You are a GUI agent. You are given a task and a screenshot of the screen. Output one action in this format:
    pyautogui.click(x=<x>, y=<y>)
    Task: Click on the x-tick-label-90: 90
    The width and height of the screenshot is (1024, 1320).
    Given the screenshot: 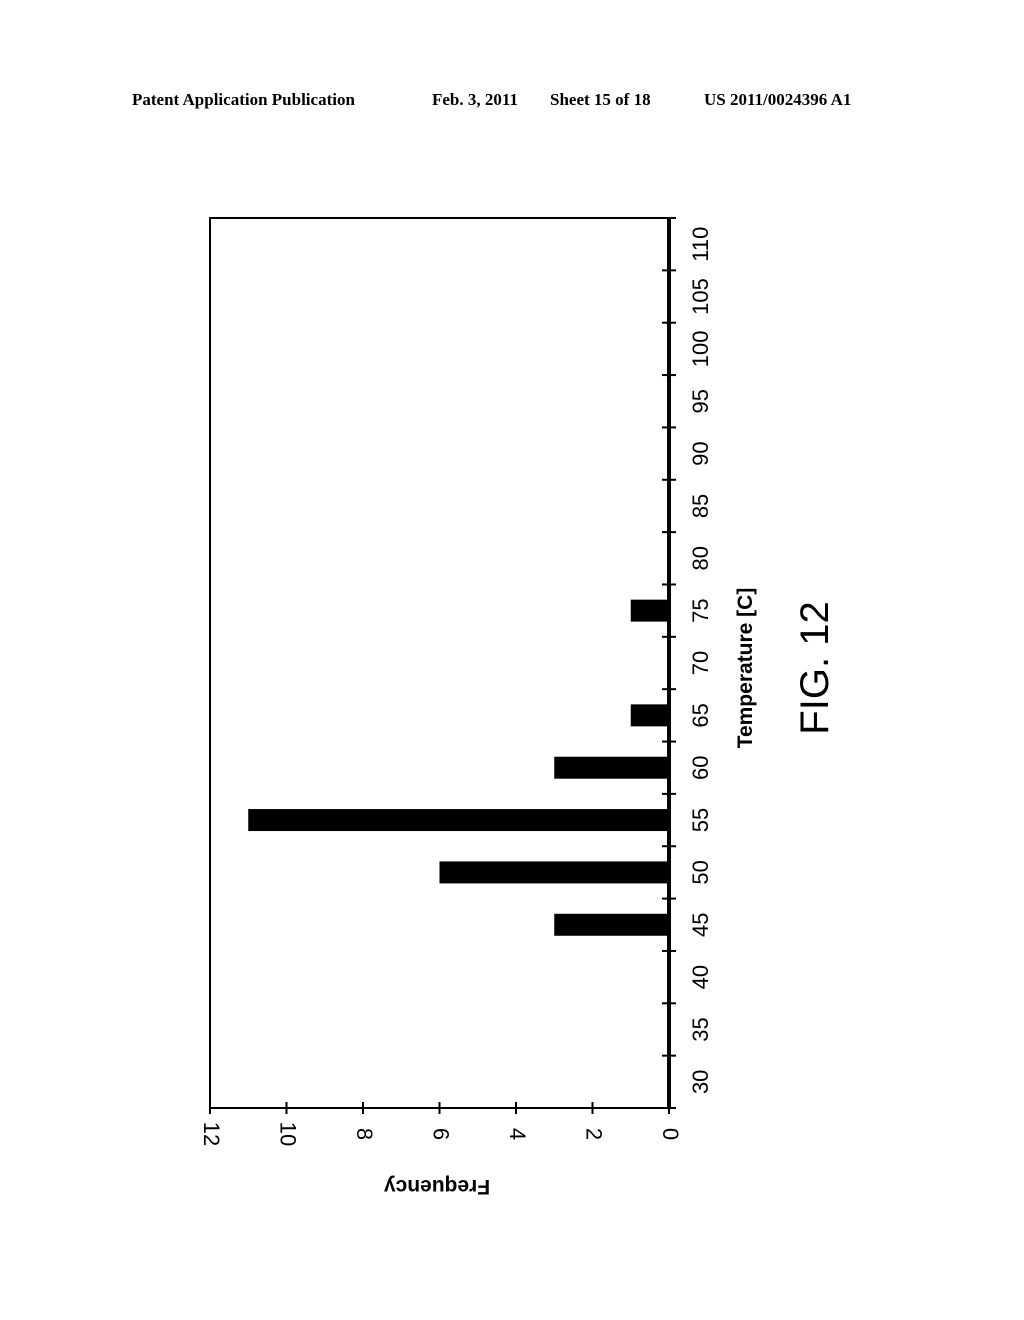 What is the action you would take?
    pyautogui.click(x=700, y=453)
    